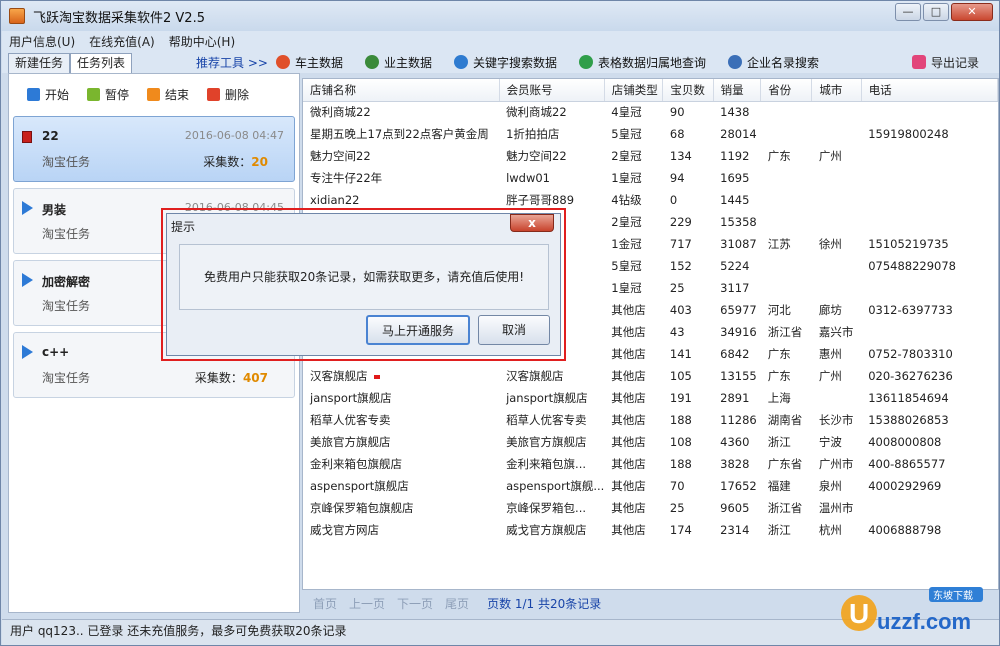  Describe the element at coordinates (910, 310) in the screenshot. I see `table-cell: 0312-6397733` at that location.